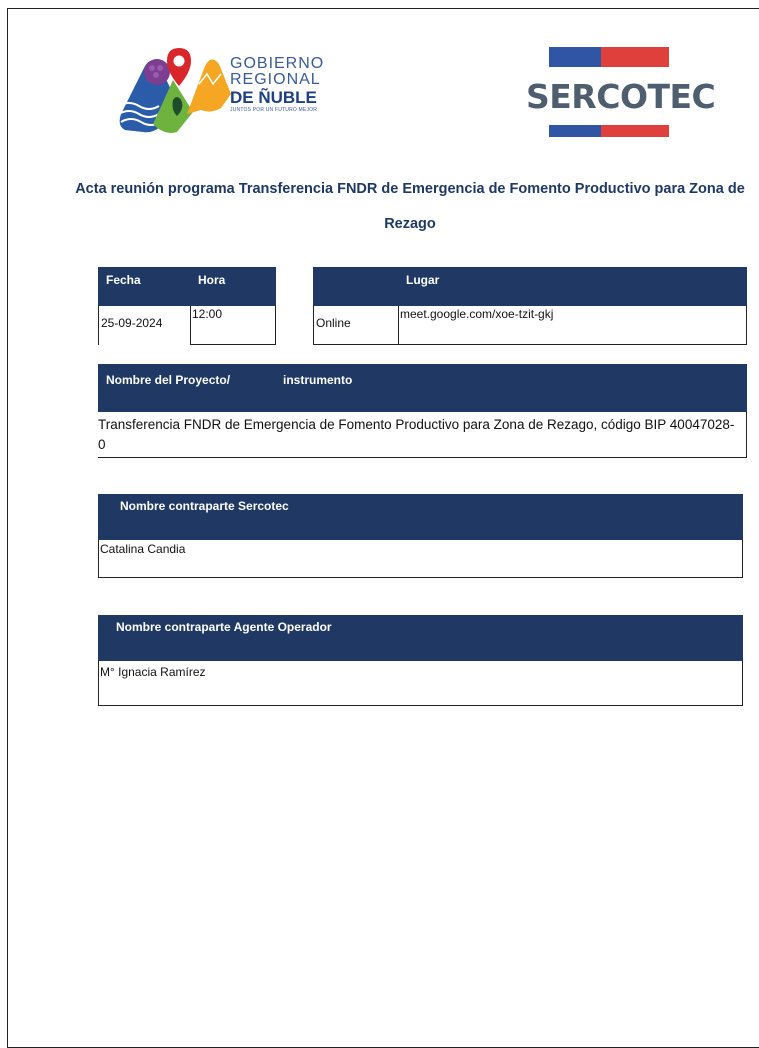  I want to click on hora-cell: 12:00, so click(233, 325).